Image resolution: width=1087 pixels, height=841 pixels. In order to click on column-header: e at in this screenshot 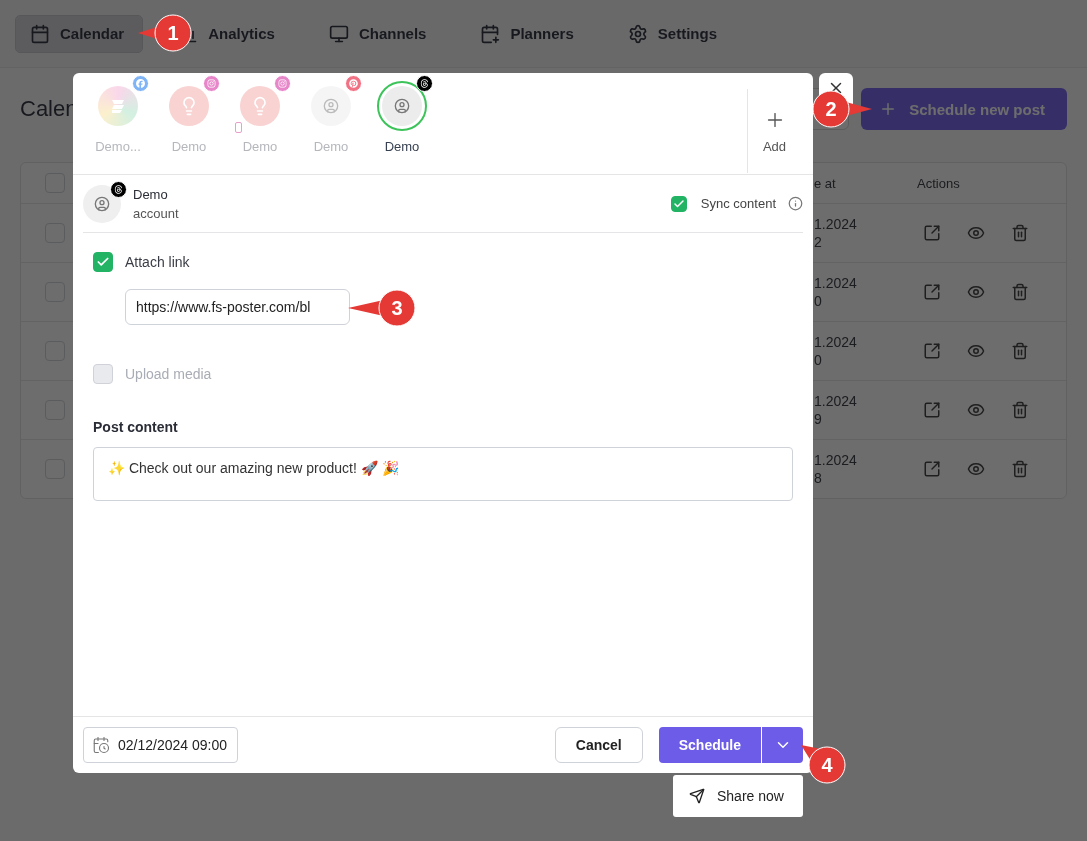, I will do `click(825, 183)`.